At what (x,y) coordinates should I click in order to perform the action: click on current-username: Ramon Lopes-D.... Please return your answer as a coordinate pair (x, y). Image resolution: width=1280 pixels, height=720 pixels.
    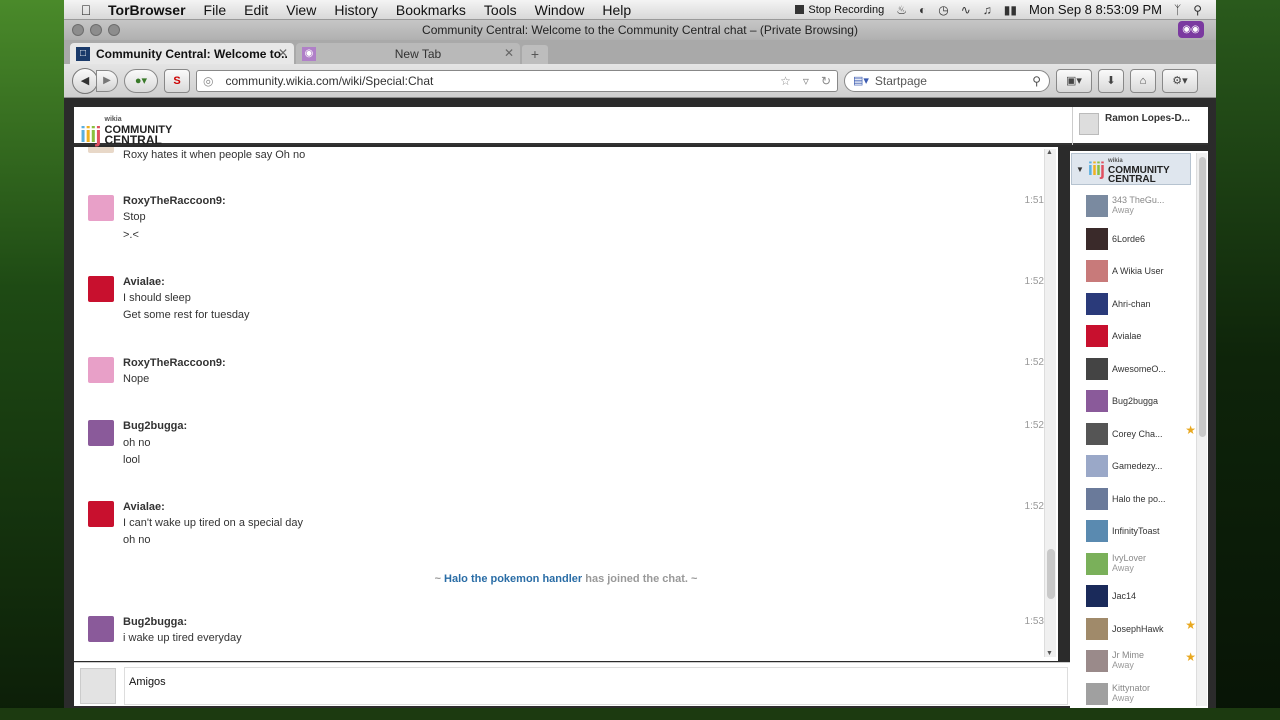
    Looking at the image, I should click on (1148, 118).